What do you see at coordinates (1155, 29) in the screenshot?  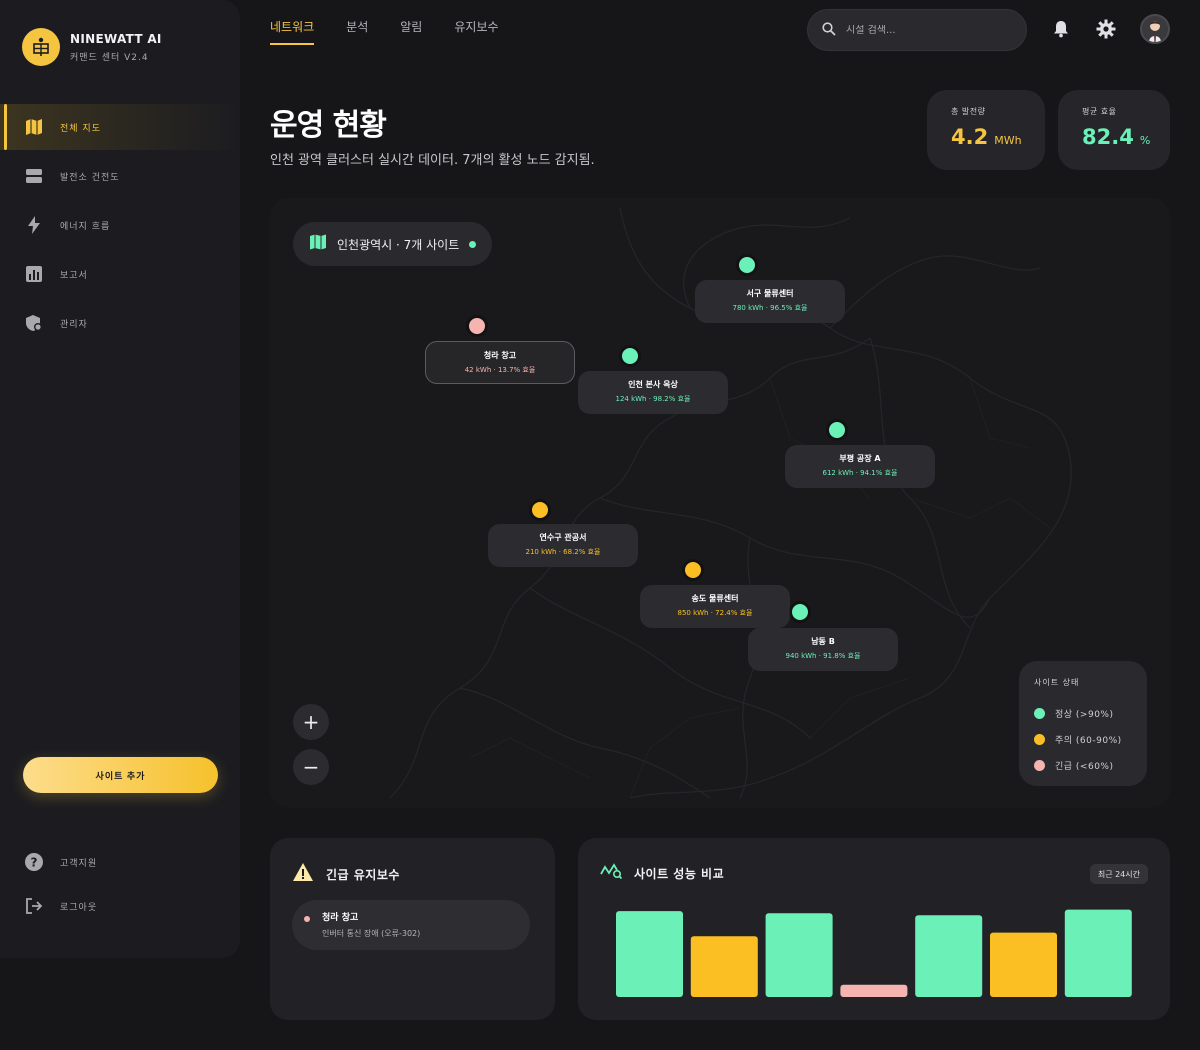 I see `user-avatar` at bounding box center [1155, 29].